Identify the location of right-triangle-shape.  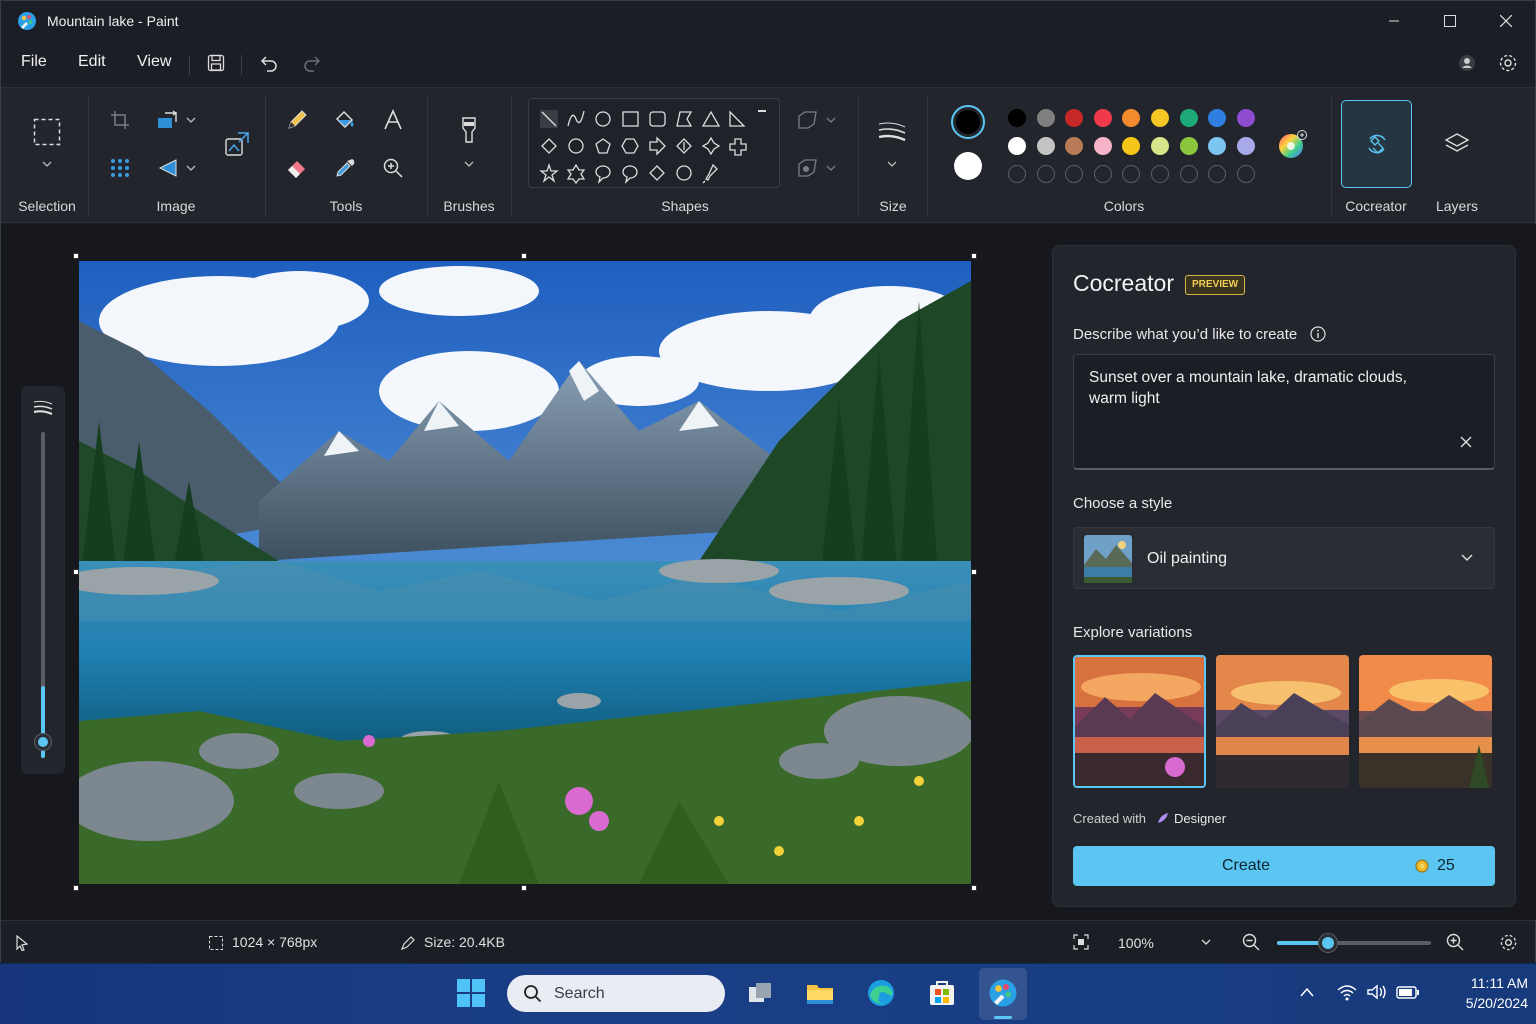
(737, 118).